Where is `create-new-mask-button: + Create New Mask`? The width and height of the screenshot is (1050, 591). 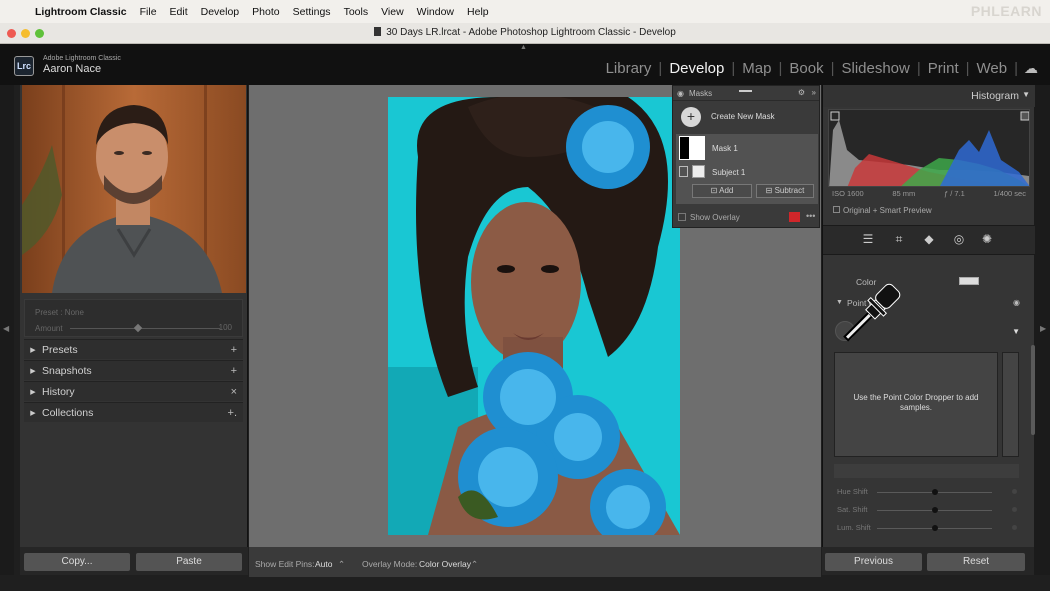 create-new-mask-button: + Create New Mask is located at coordinates (746, 117).